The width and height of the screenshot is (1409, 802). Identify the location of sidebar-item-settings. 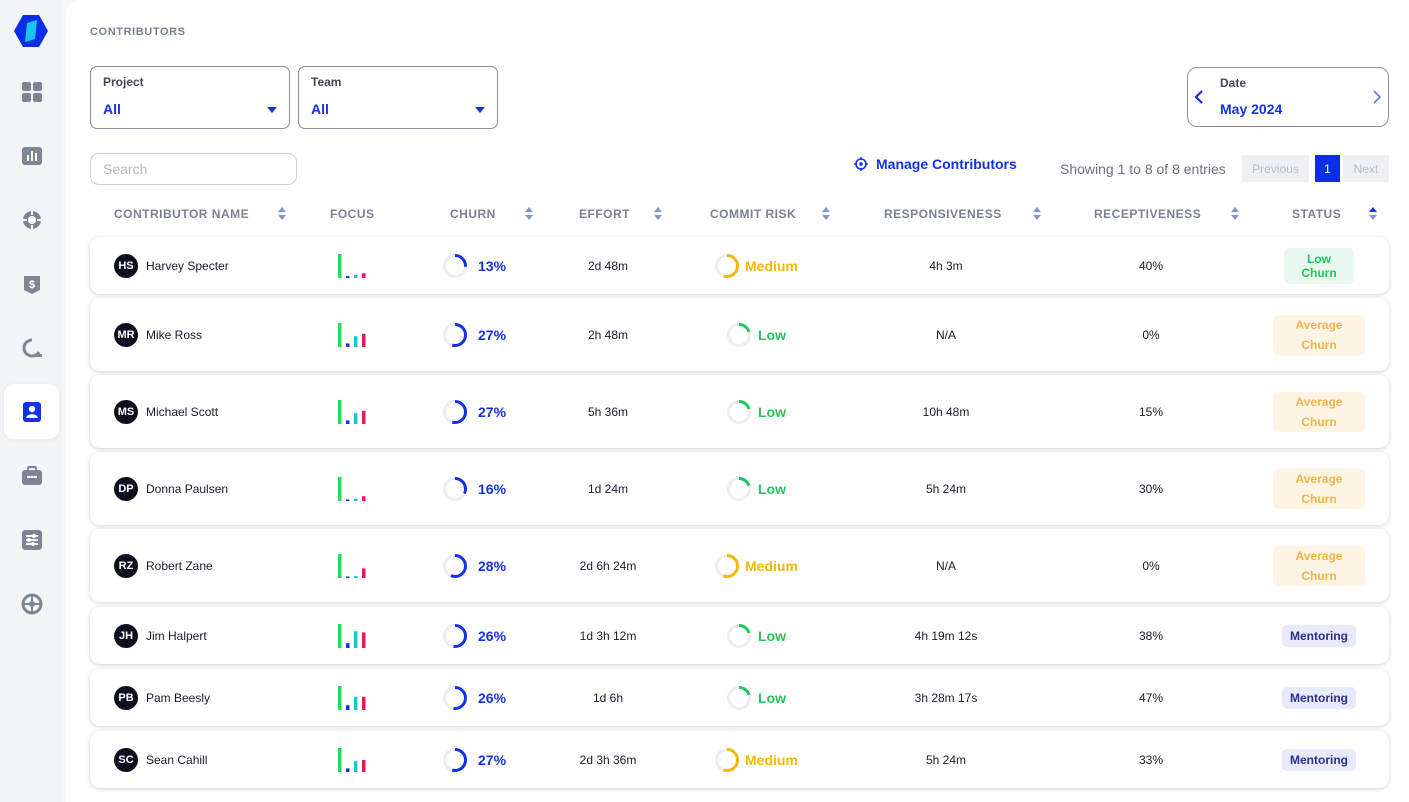
(31, 539).